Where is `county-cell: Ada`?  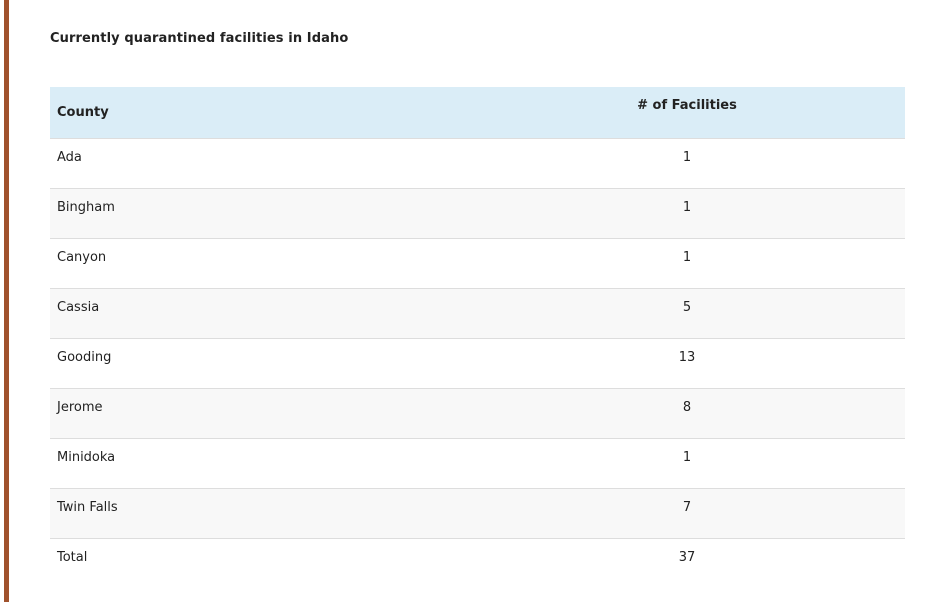 county-cell: Ada is located at coordinates (259, 163).